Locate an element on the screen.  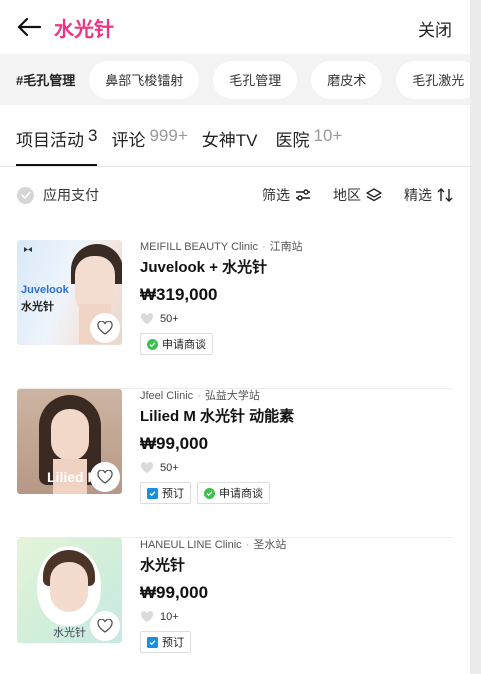
scrollbar is located at coordinates (475, 337).